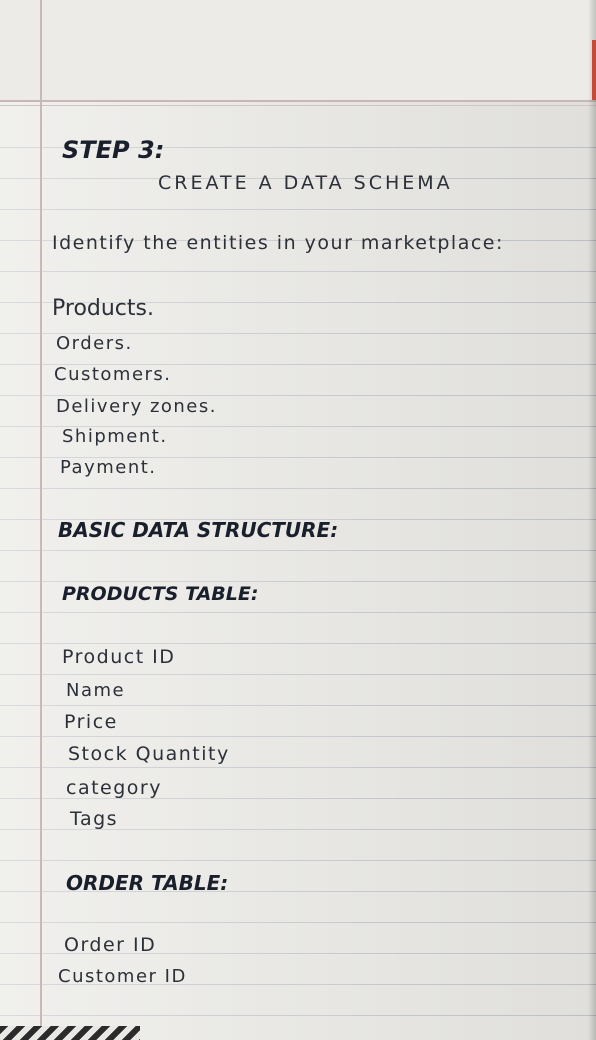 The image size is (596, 1040). Describe the element at coordinates (147, 883) in the screenshot. I see `order-table-heading: ORDER TABLE:` at that location.